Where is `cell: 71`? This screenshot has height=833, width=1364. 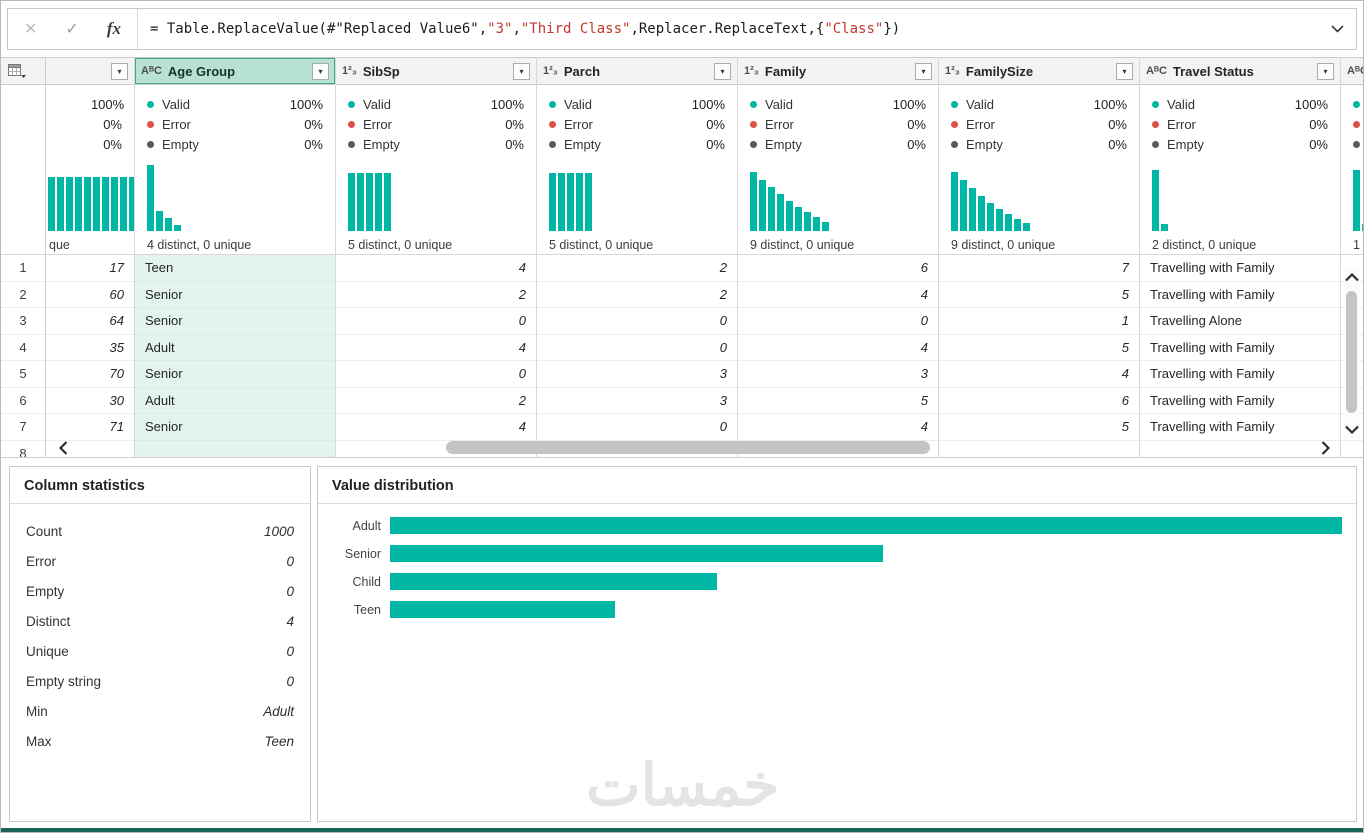
cell: 71 is located at coordinates (90, 427).